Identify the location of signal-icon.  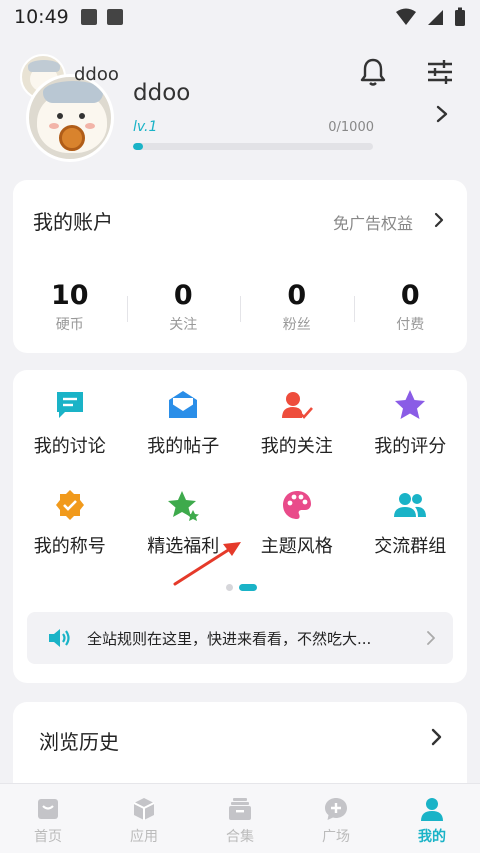
(435, 17).